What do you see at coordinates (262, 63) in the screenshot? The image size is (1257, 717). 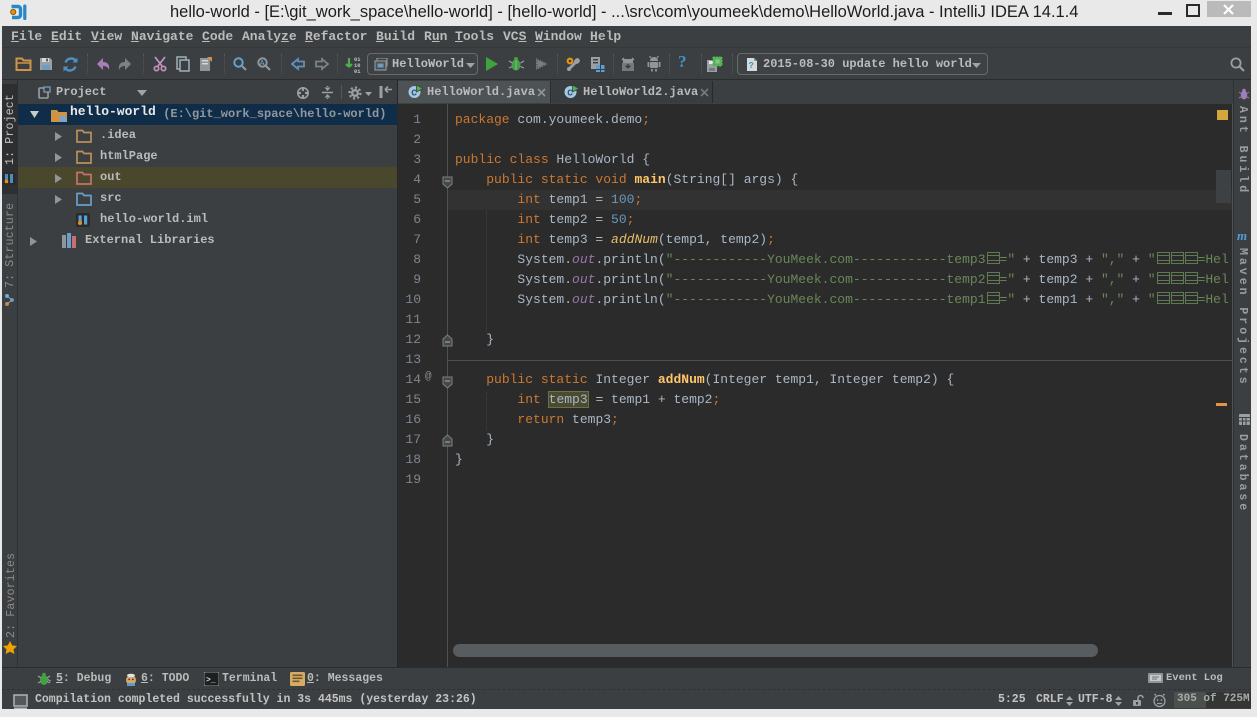 I see `svg-text: A` at bounding box center [262, 63].